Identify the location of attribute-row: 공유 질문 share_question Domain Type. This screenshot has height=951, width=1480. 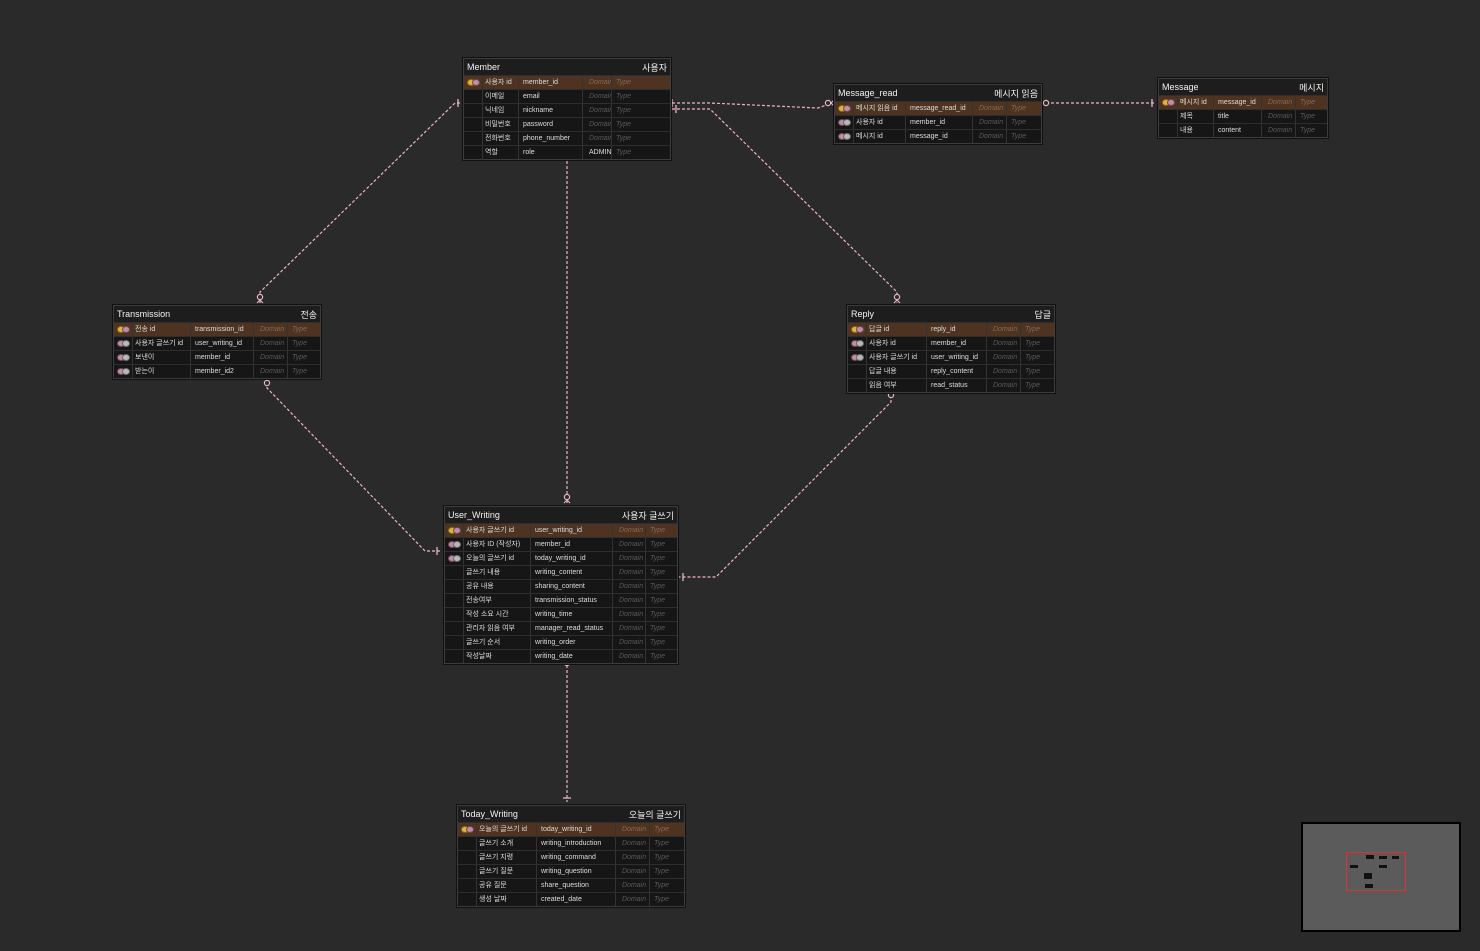
(571, 885).